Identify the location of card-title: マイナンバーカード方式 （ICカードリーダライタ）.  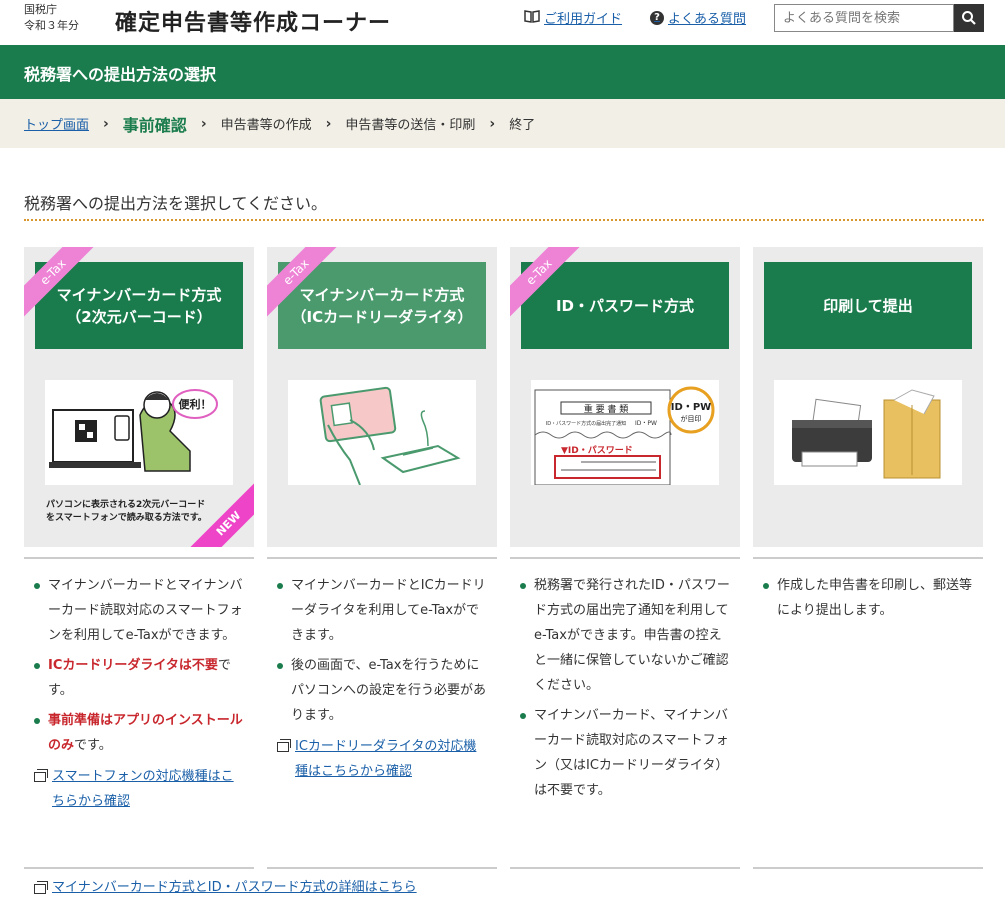
(382, 305).